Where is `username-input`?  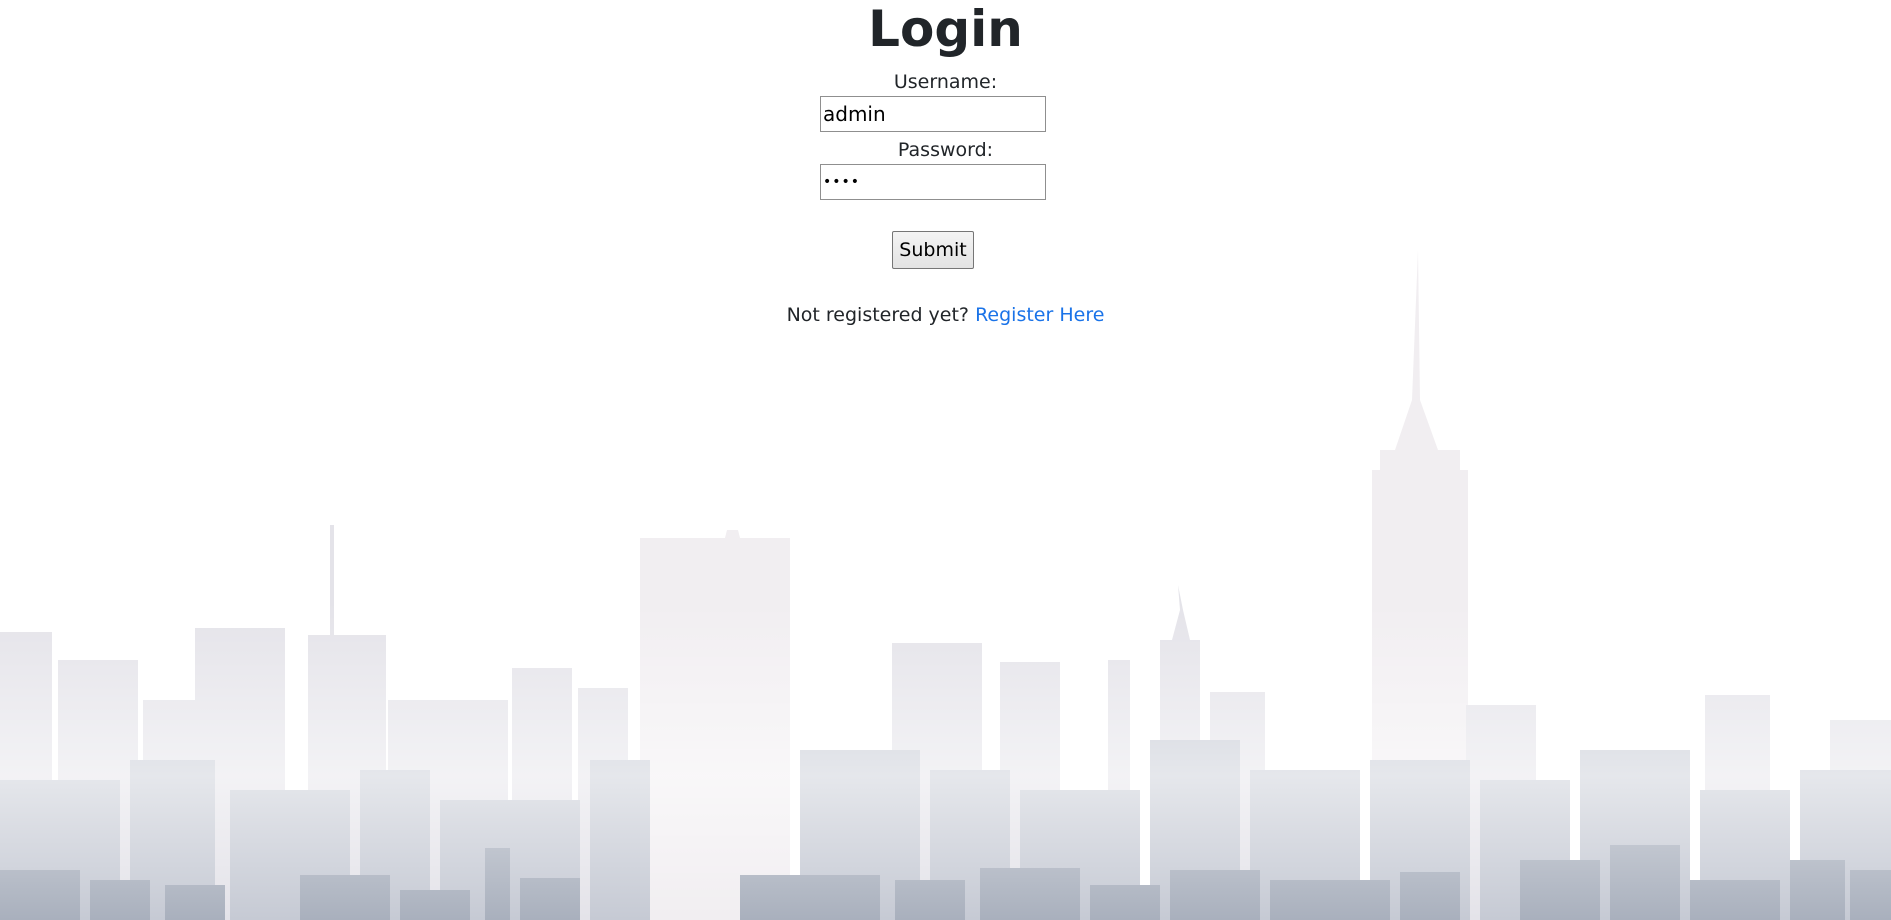
username-input is located at coordinates (933, 114).